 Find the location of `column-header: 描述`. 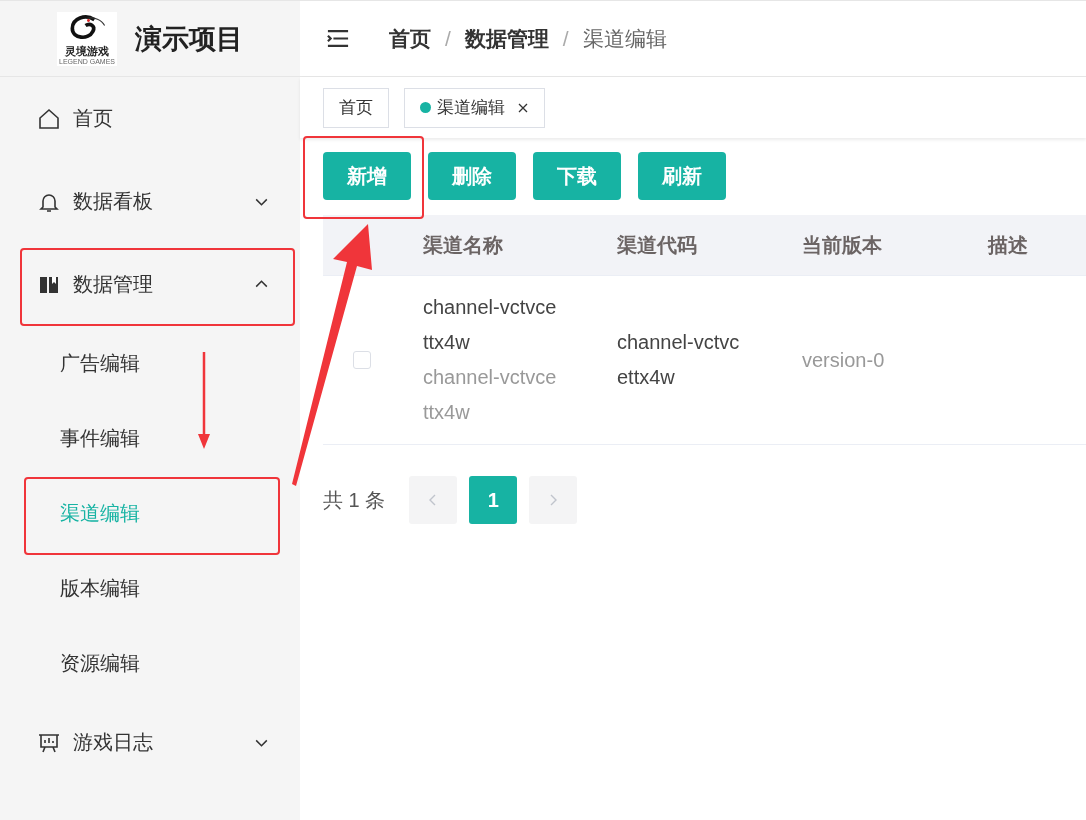

column-header: 描述 is located at coordinates (1007, 245).